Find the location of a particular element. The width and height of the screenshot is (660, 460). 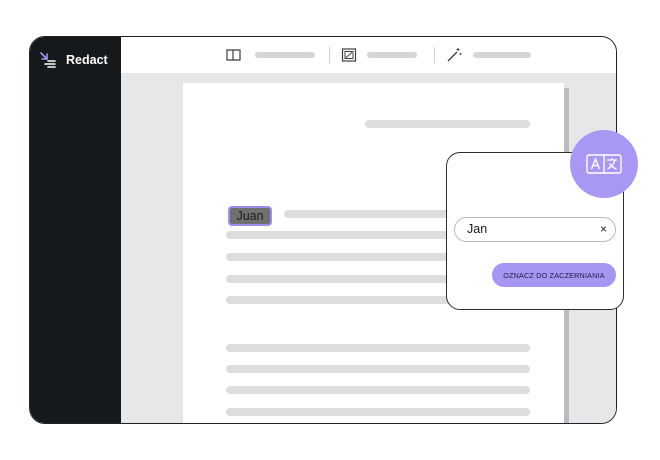

translate-icon is located at coordinates (604, 164).